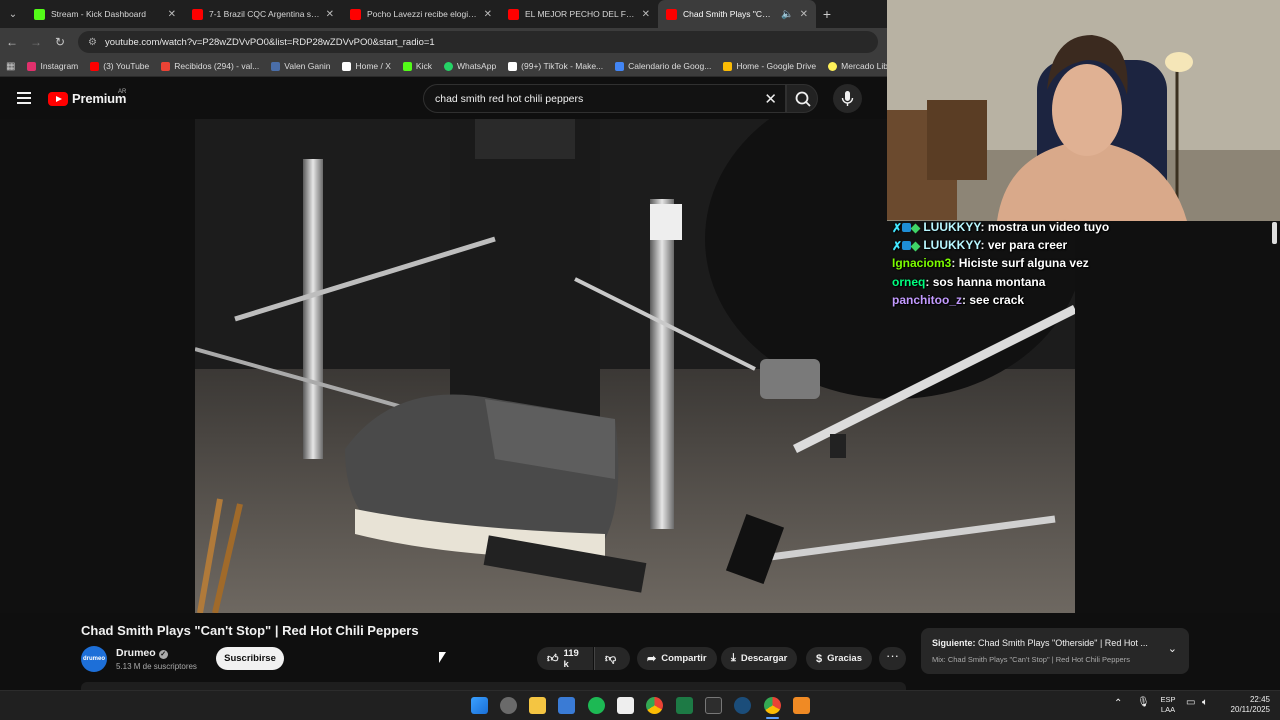  Describe the element at coordinates (989, 281) in the screenshot. I see `chat-text: sos hanna montana` at that location.